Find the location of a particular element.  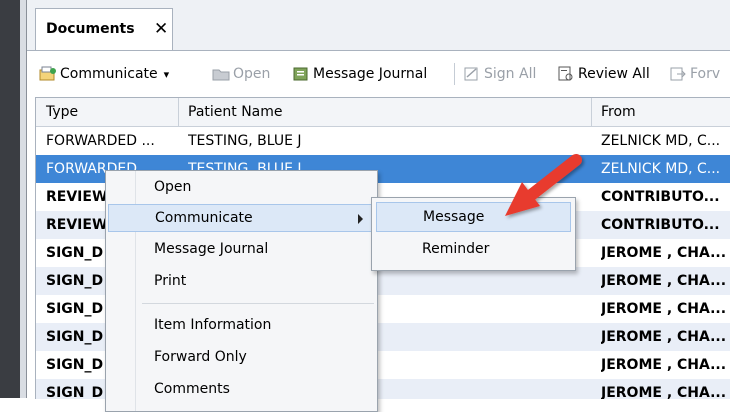

submenu-item-message: Message is located at coordinates (473, 217).